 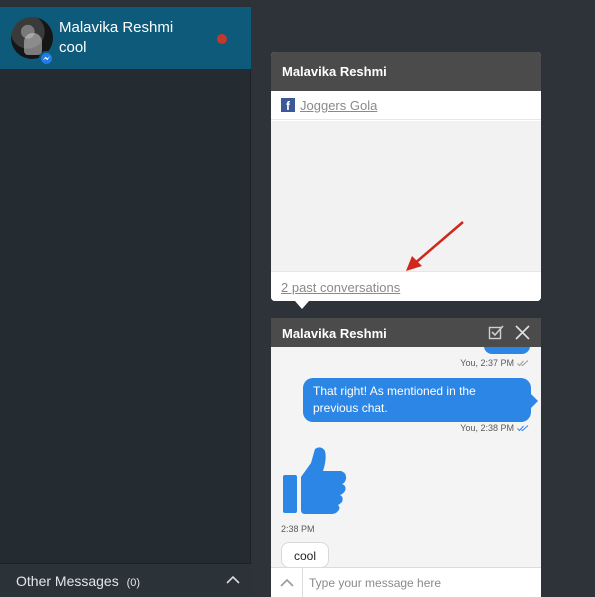 I want to click on chat-title: Malavika Reshmi, so click(x=334, y=333).